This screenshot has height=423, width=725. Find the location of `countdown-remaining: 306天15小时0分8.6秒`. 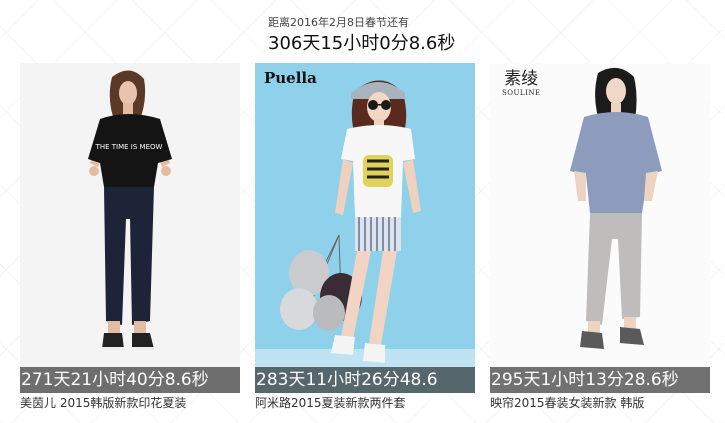

countdown-remaining: 306天15小时0分8.6秒 is located at coordinates (362, 43).